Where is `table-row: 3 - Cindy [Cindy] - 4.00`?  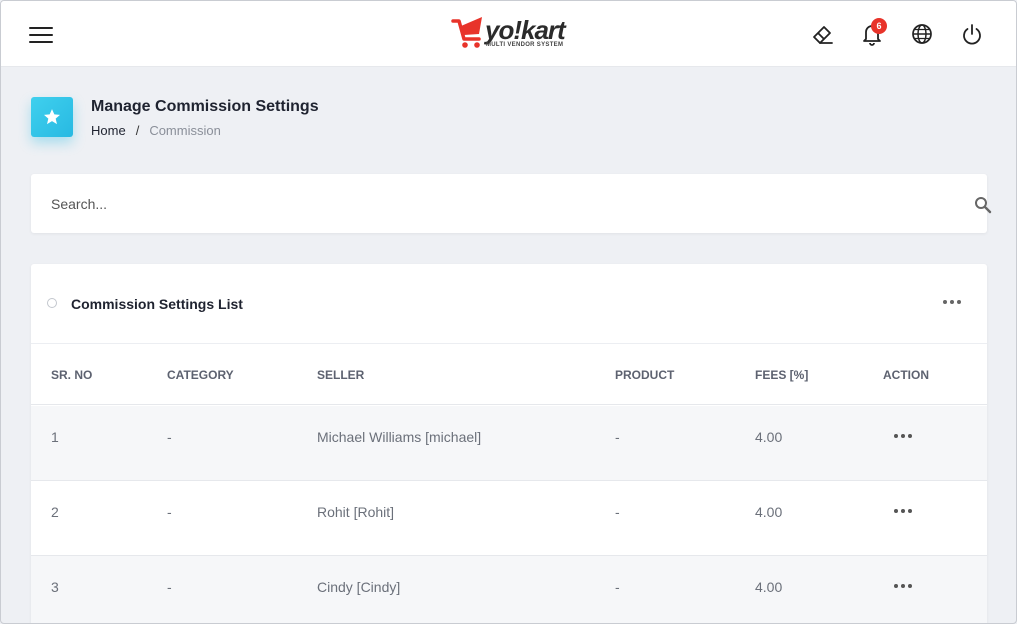 table-row: 3 - Cindy [Cindy] - 4.00 is located at coordinates (509, 589).